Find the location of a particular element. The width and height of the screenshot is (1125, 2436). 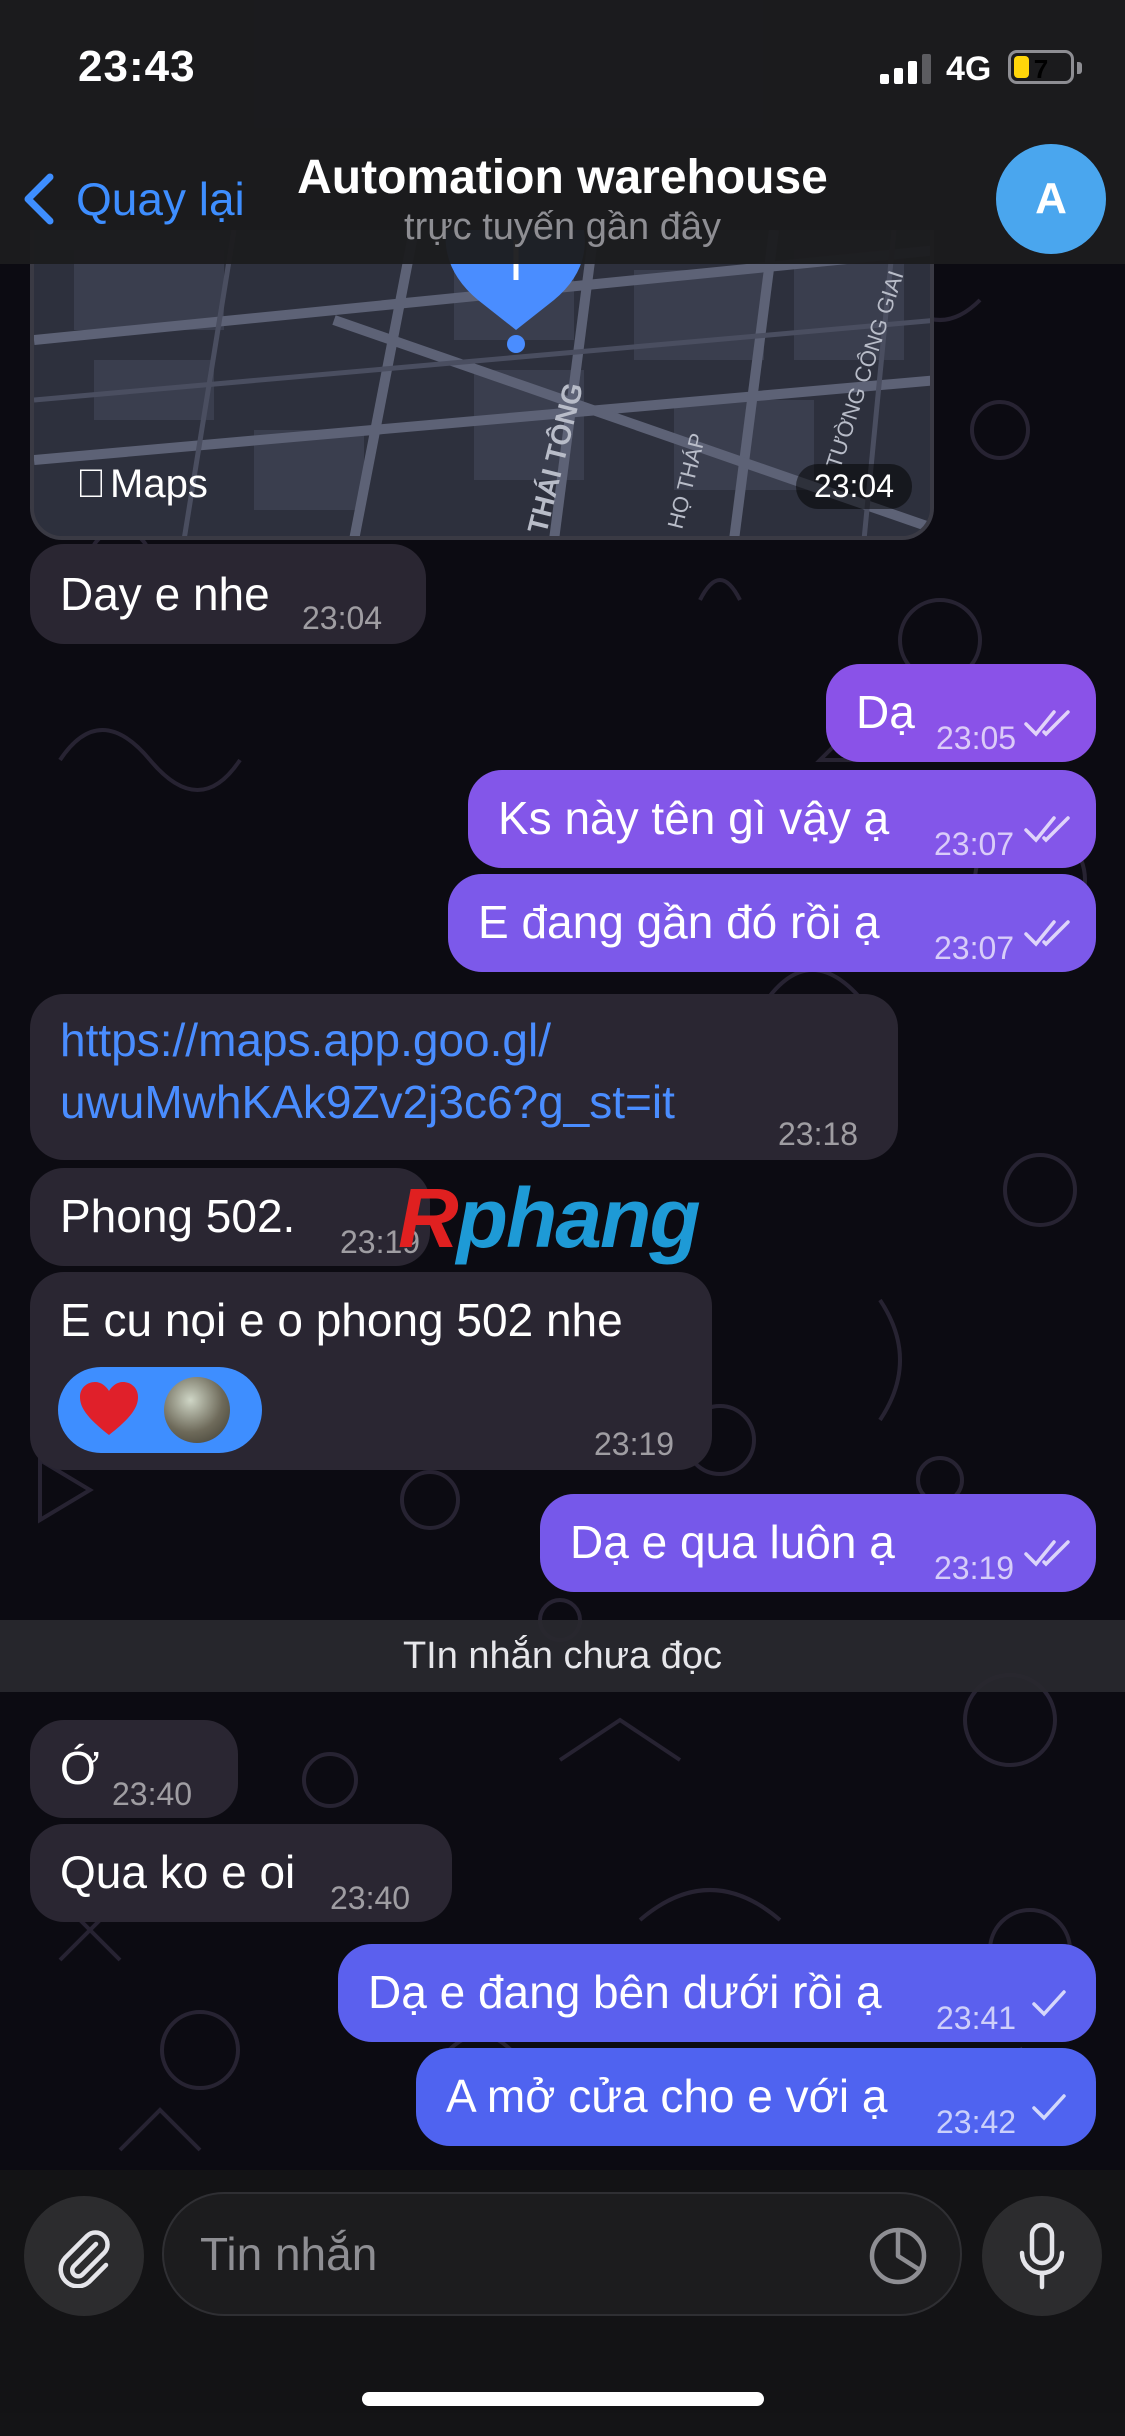

message-bubble-outgoing: Dạ e qua luôn ạ 23:19 is located at coordinates (818, 1543).